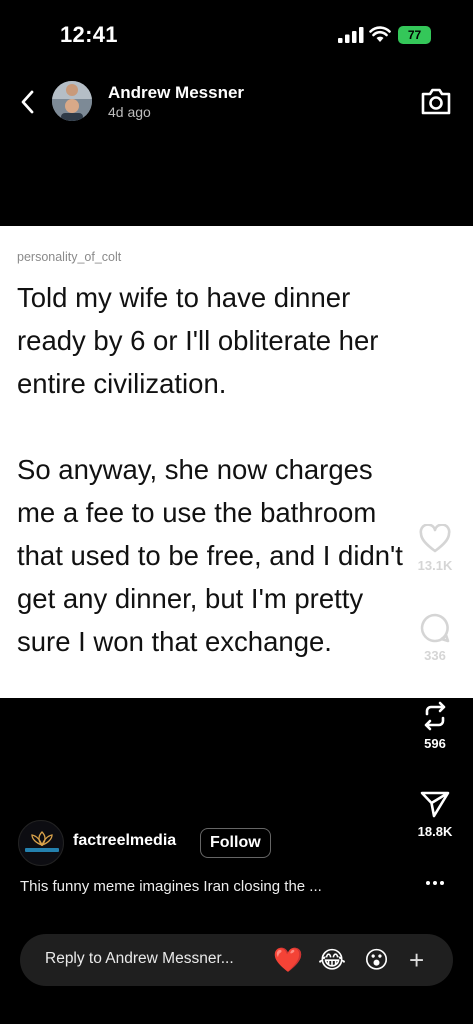  Describe the element at coordinates (28, 102) in the screenshot. I see `back-arrow-icon` at that location.